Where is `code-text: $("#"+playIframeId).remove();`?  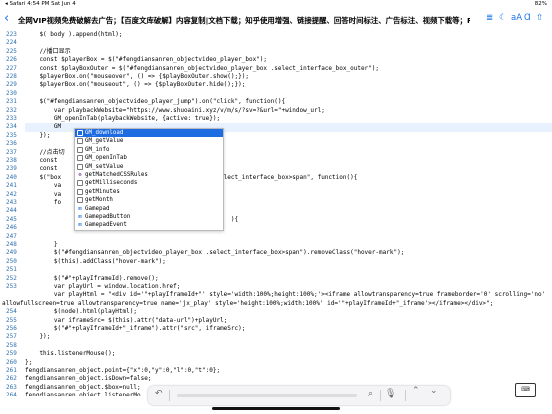 code-text: $("#"+playIframeId).remove(); is located at coordinates (92, 279).